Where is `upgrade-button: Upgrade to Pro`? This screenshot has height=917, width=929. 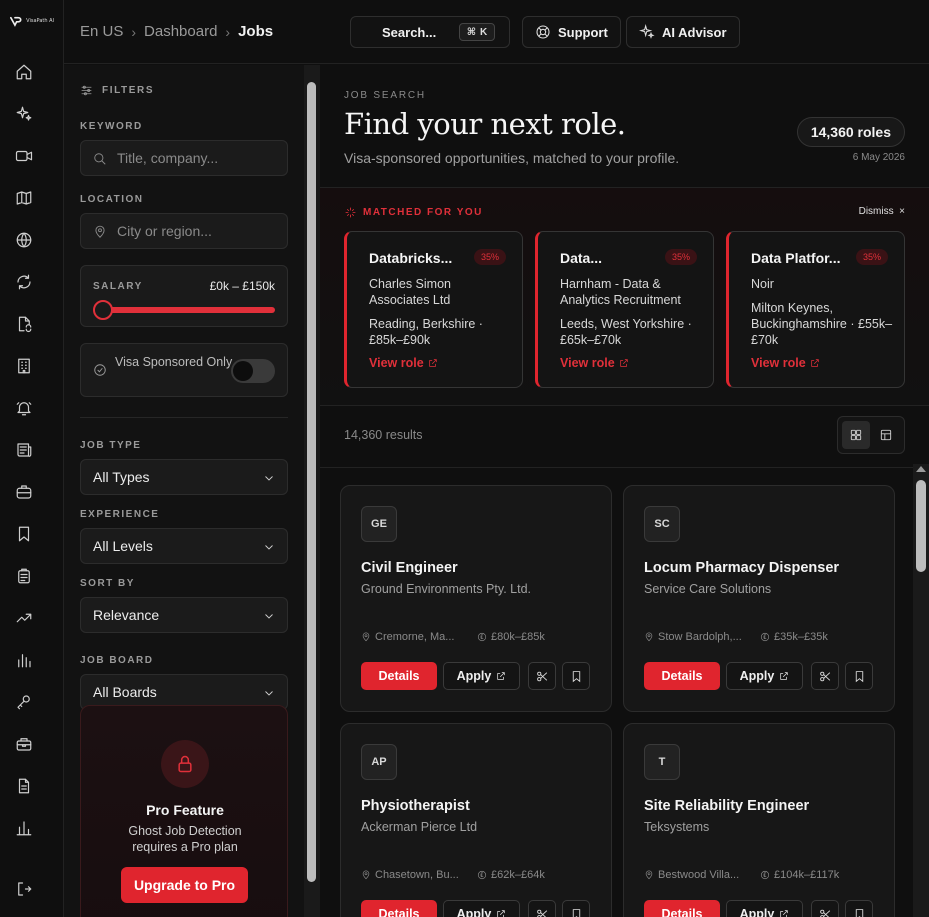 upgrade-button: Upgrade to Pro is located at coordinates (184, 885).